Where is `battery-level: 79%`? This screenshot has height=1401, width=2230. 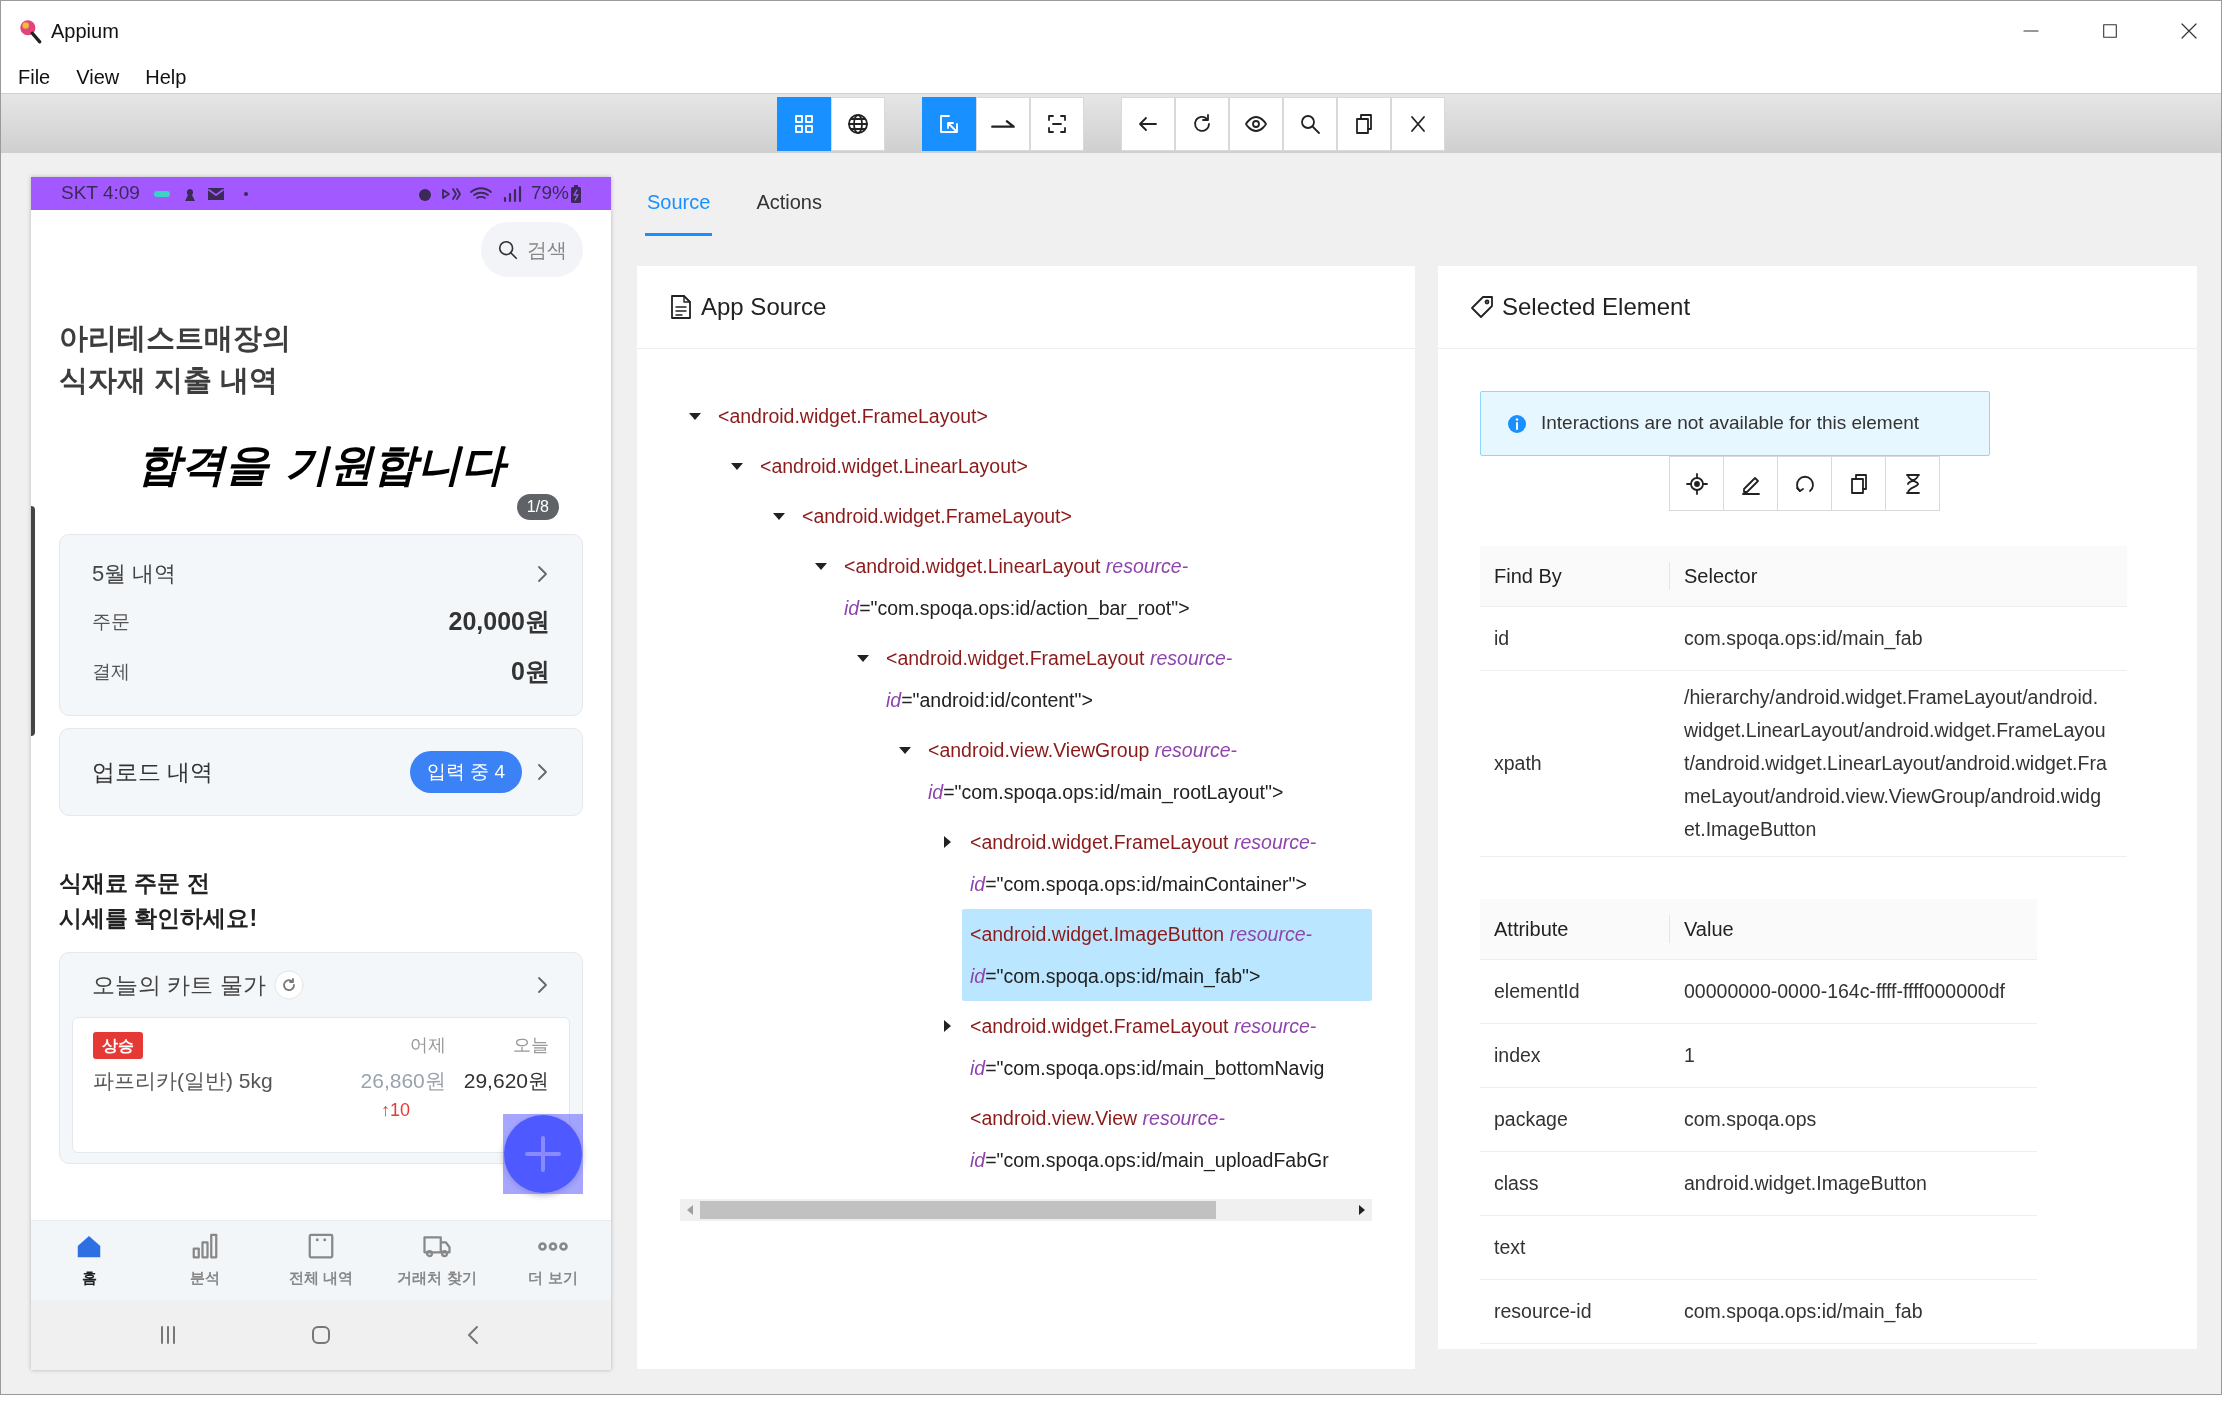
battery-level: 79% is located at coordinates (549, 193).